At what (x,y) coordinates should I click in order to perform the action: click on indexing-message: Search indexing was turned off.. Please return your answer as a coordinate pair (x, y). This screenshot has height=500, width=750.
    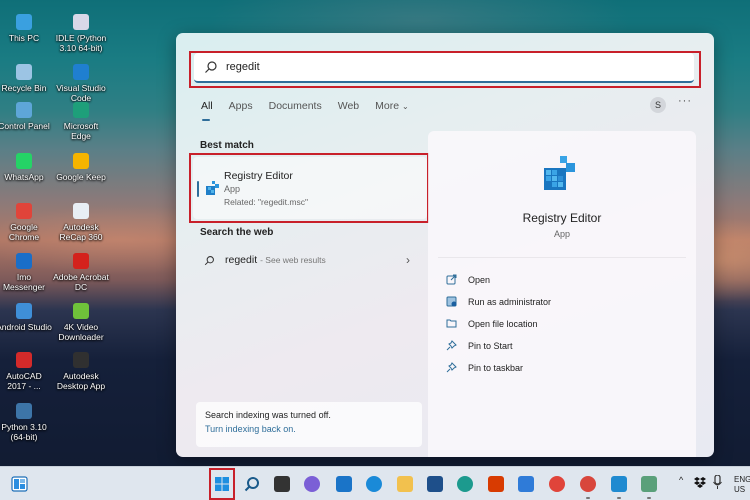
    Looking at the image, I should click on (268, 415).